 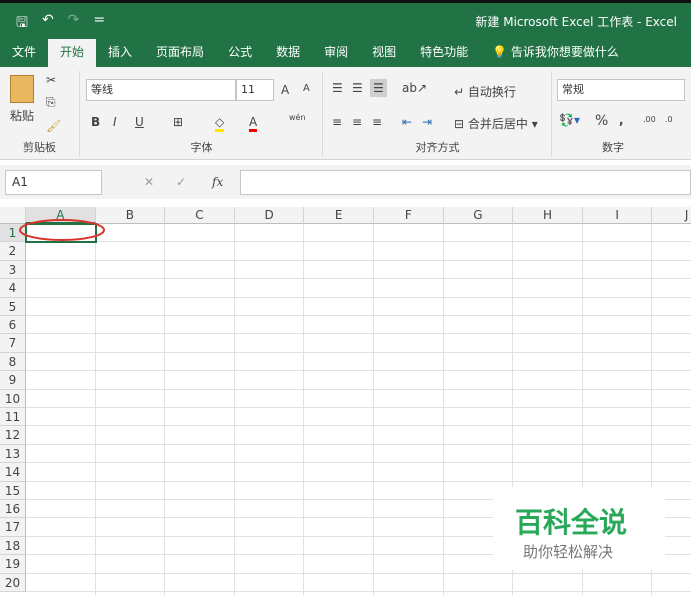 I want to click on decrease-indent-icon: ⇤, so click(x=407, y=122).